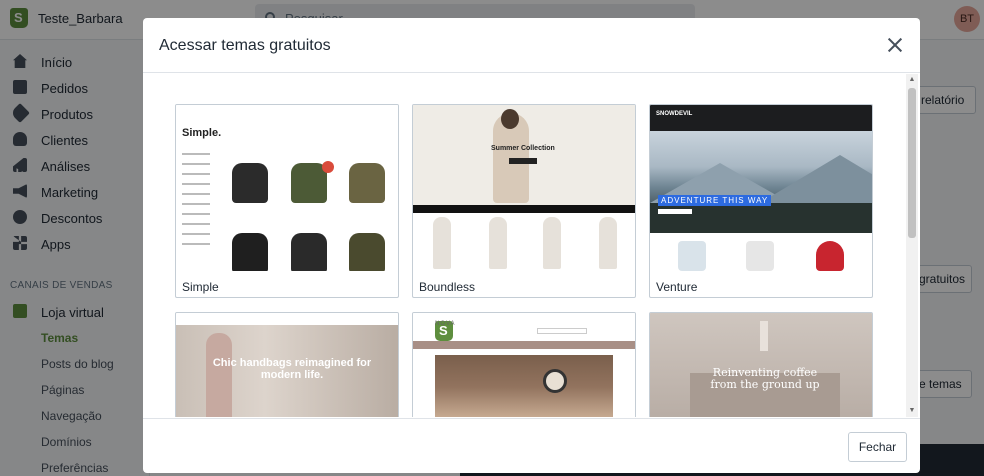 Image resolution: width=984 pixels, height=476 pixels. What do you see at coordinates (510, 119) in the screenshot?
I see `preview-model-head` at bounding box center [510, 119].